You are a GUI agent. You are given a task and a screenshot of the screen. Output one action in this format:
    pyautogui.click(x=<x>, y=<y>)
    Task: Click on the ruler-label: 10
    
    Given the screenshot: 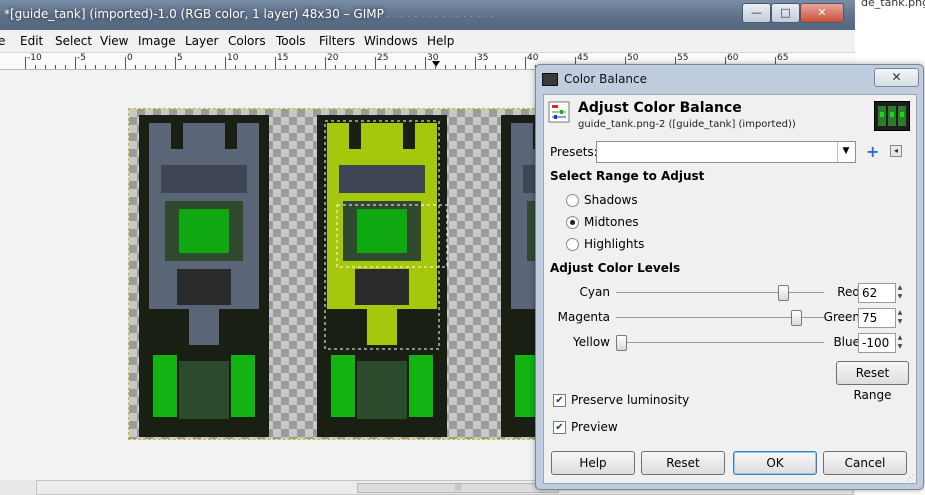 What is the action you would take?
    pyautogui.click(x=233, y=58)
    